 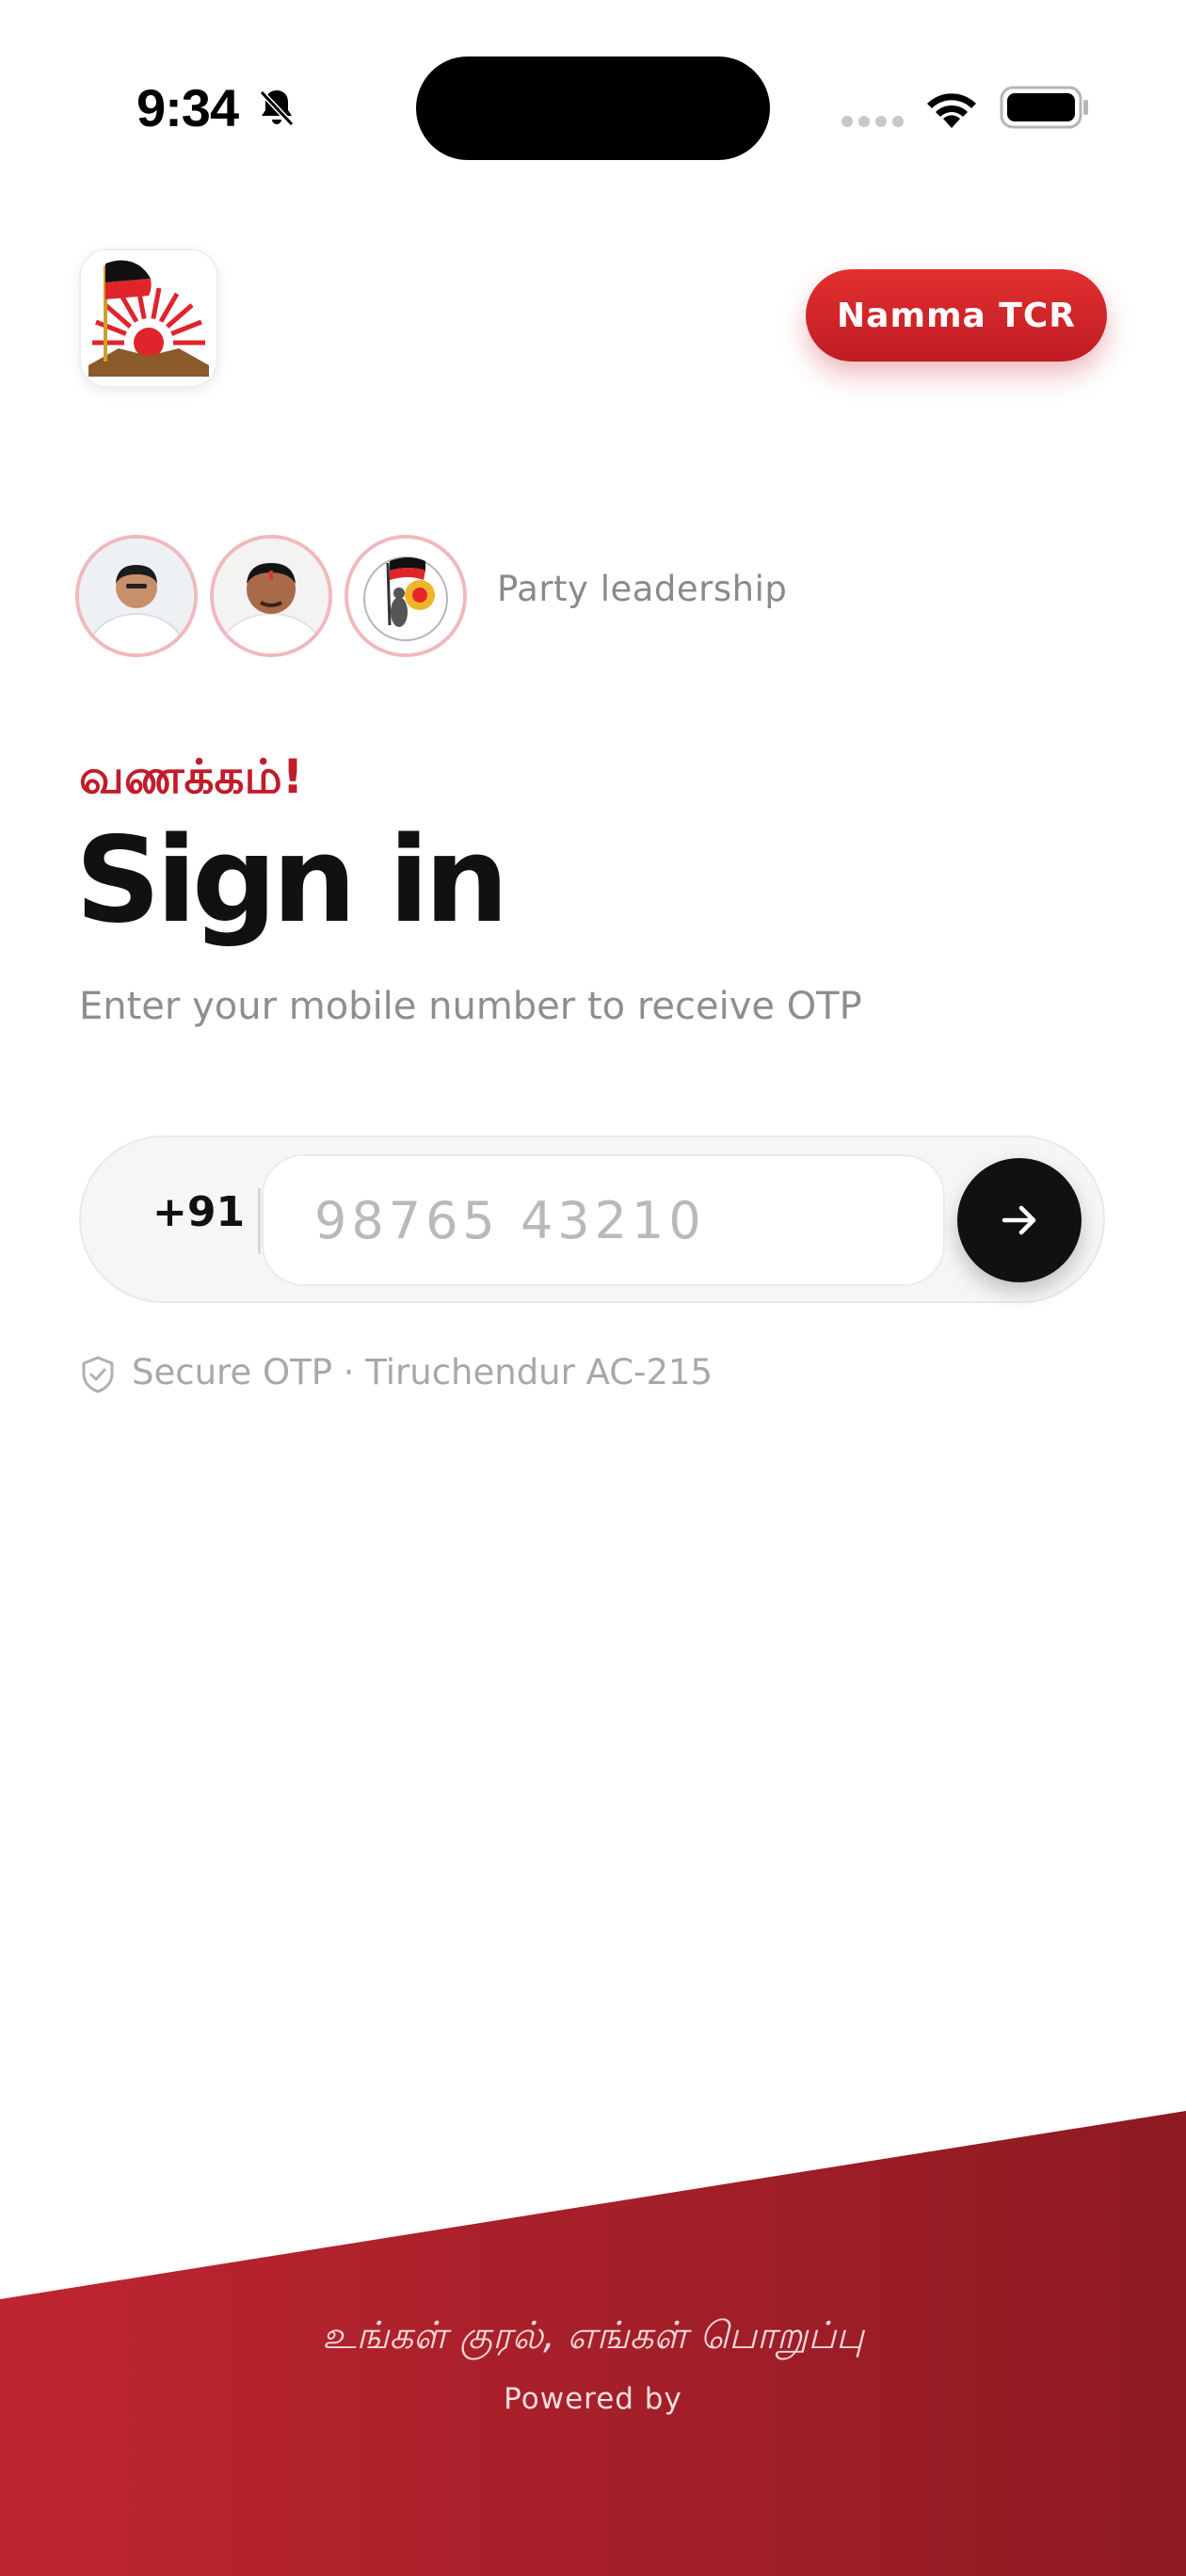 What do you see at coordinates (191, 776) in the screenshot?
I see `greeting-text: வணக்கம்!` at bounding box center [191, 776].